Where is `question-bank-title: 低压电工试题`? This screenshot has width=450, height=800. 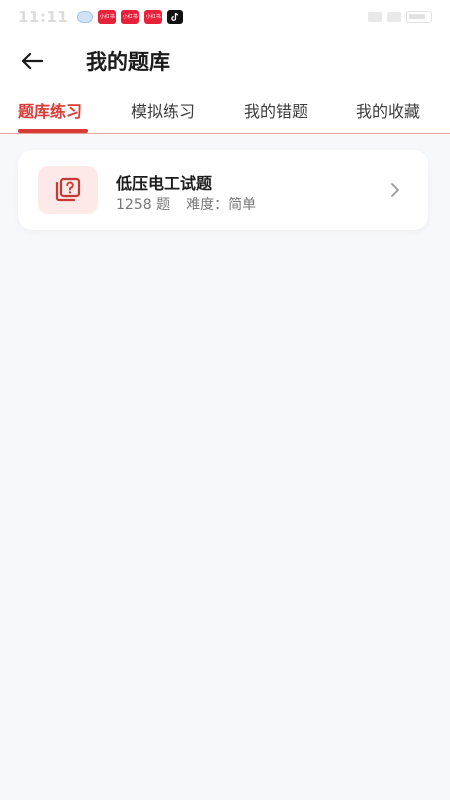
question-bank-title: 低压电工试题 is located at coordinates (164, 183).